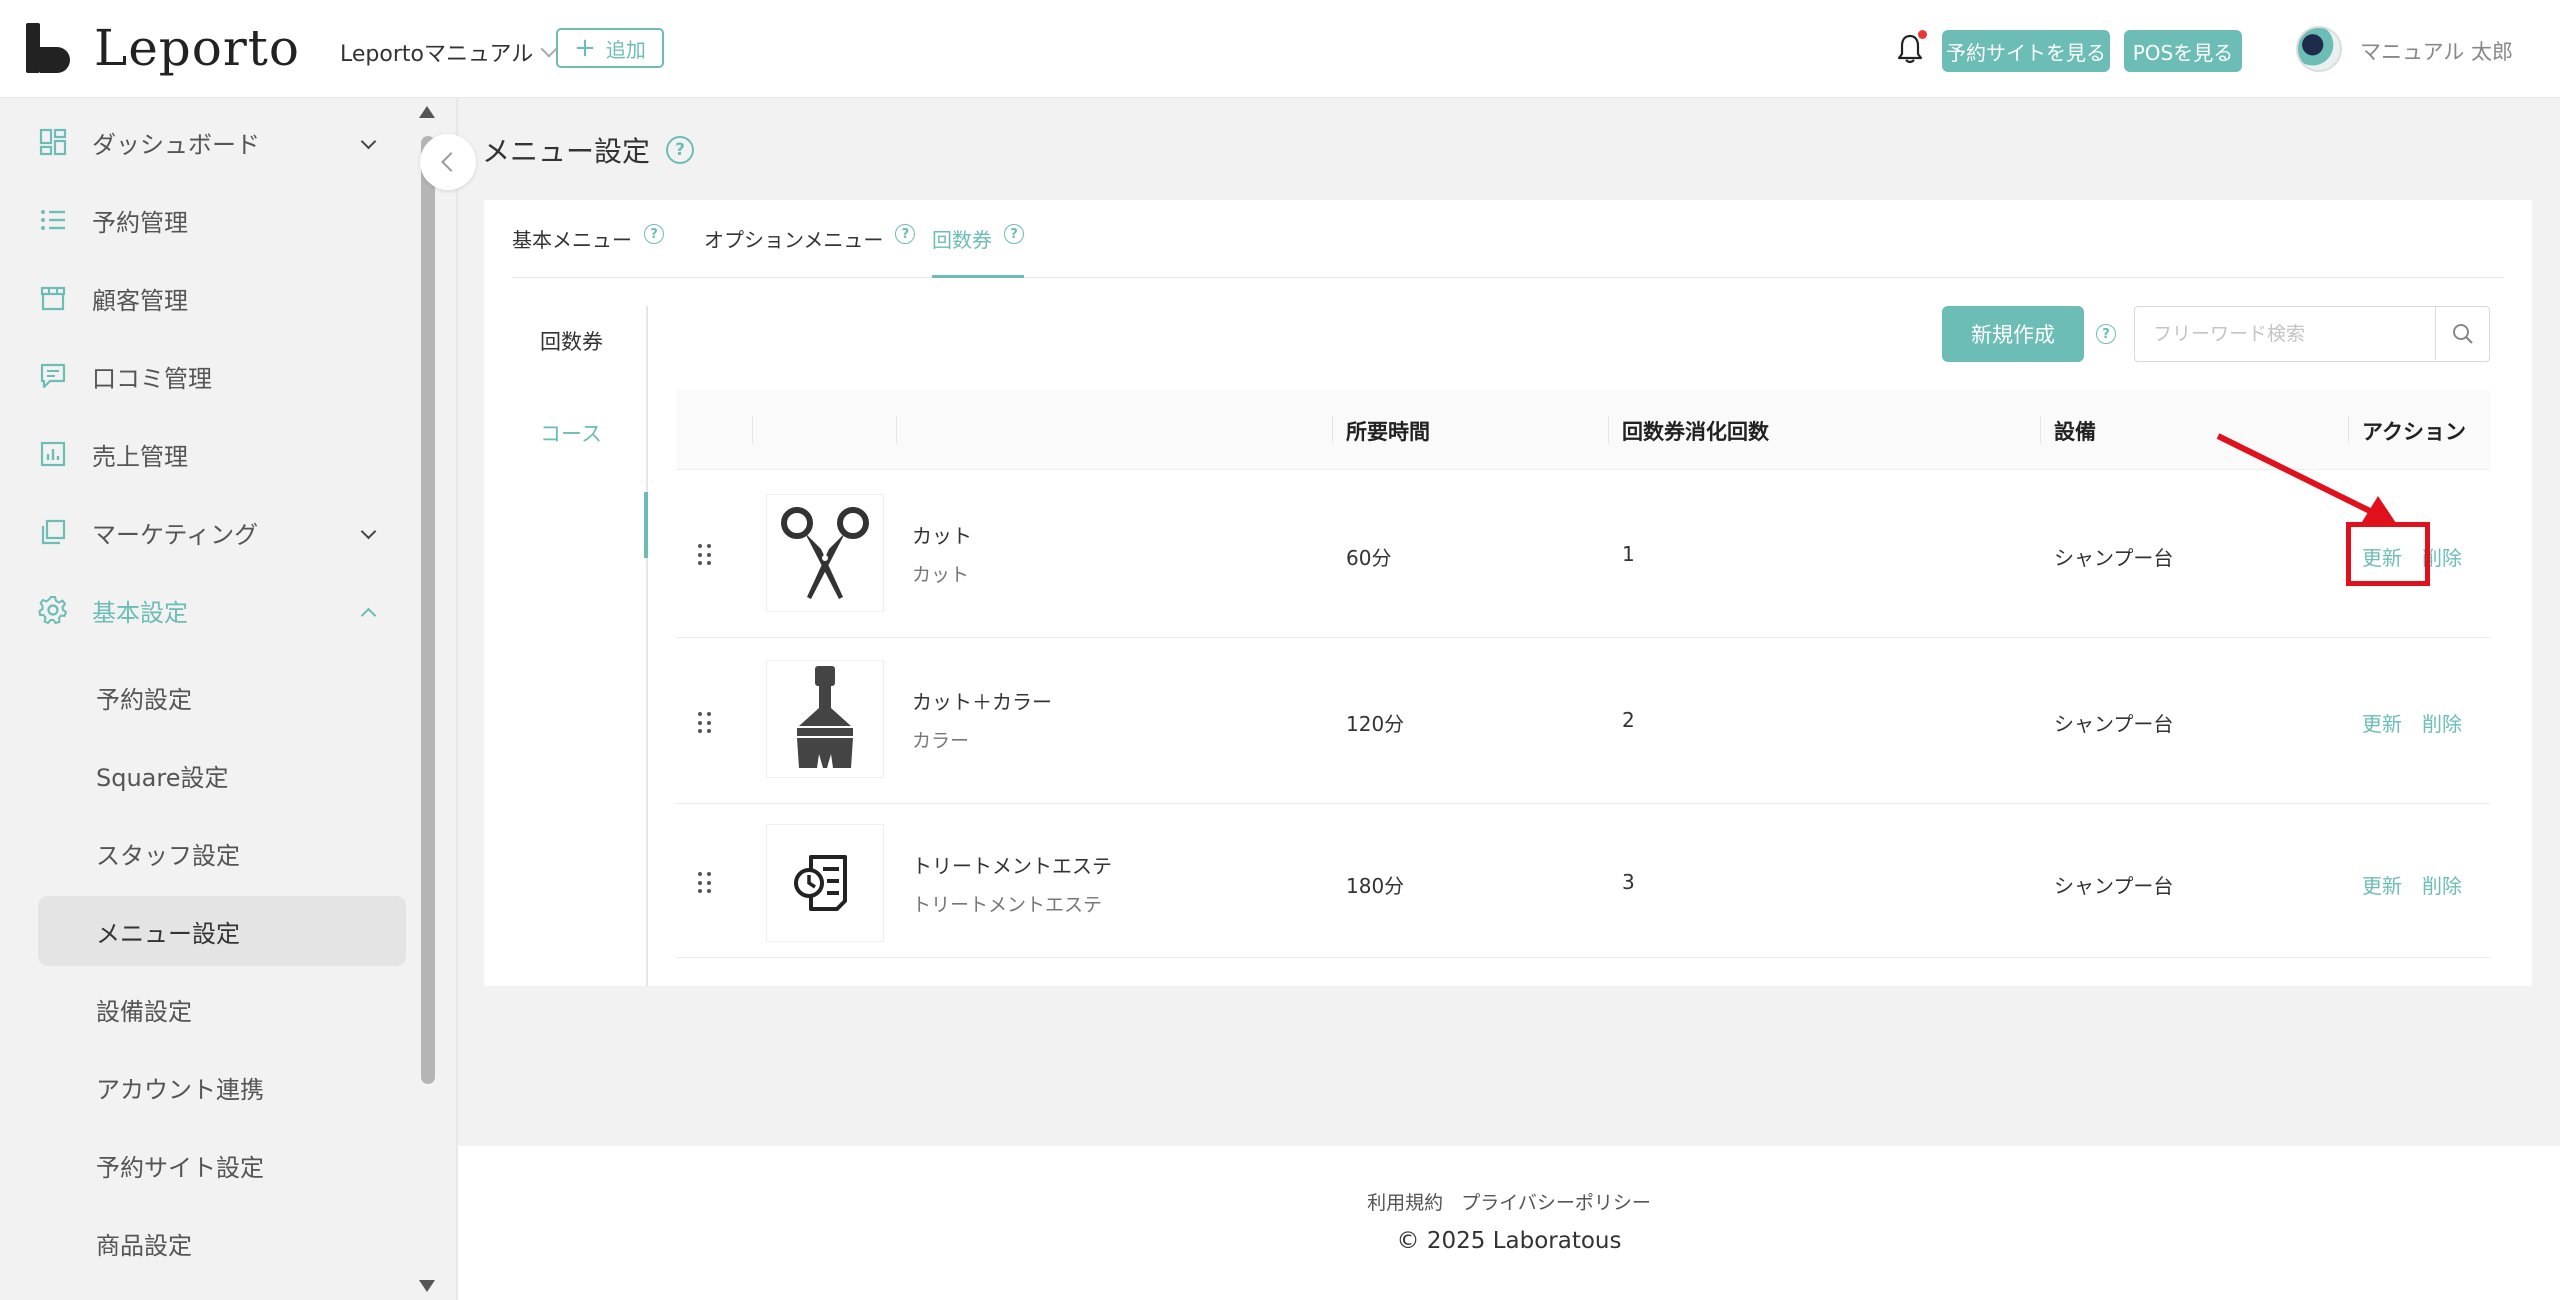 This screenshot has width=2560, height=1300. Describe the element at coordinates (451, 162) in the screenshot. I see `chevron-left-icon` at that location.